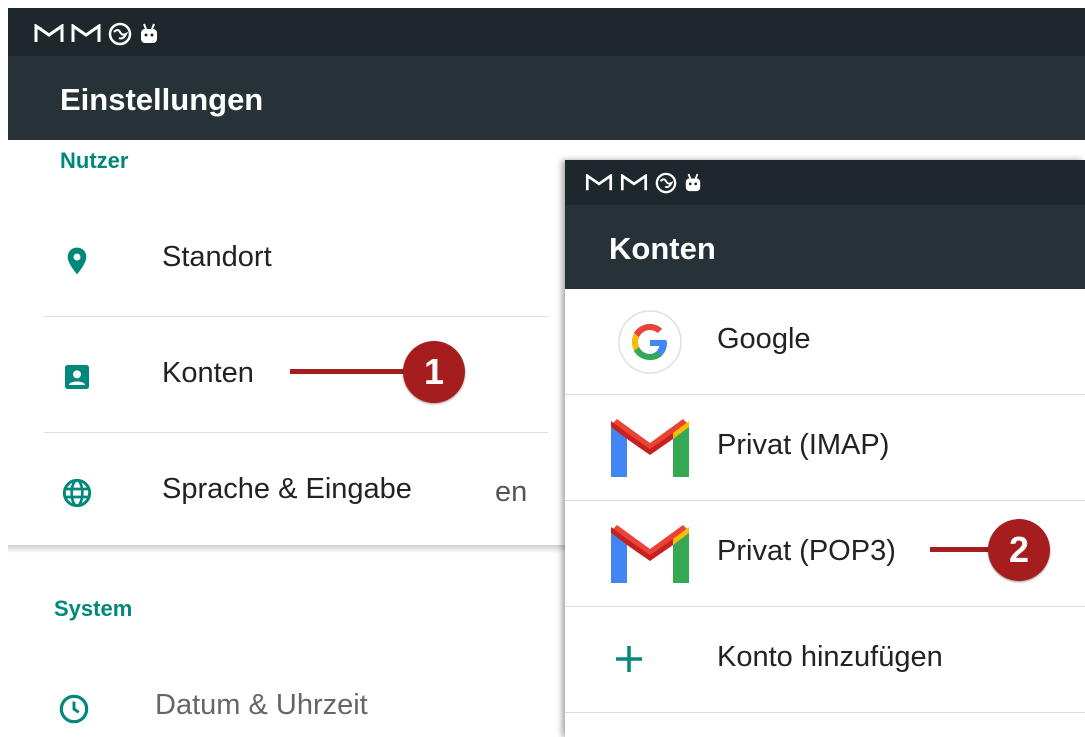  Describe the element at coordinates (217, 257) in the screenshot. I see `settings-item-label: Standort` at that location.